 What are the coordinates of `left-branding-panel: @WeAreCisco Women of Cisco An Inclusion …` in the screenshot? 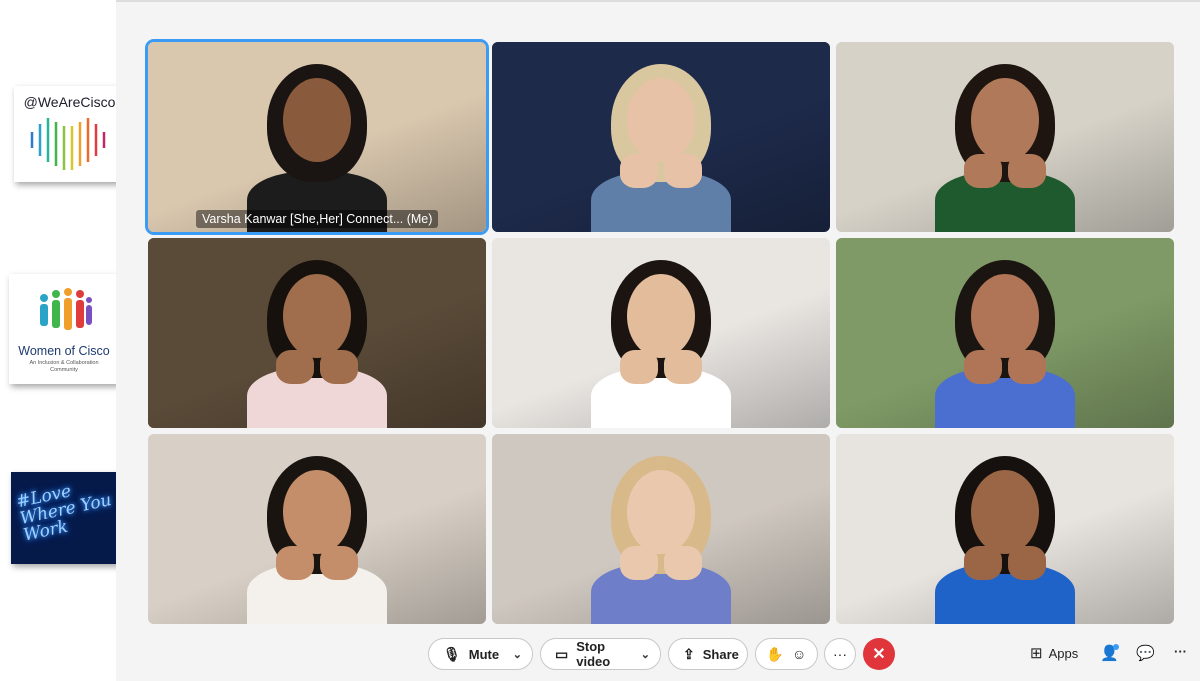 It's located at (63, 340).